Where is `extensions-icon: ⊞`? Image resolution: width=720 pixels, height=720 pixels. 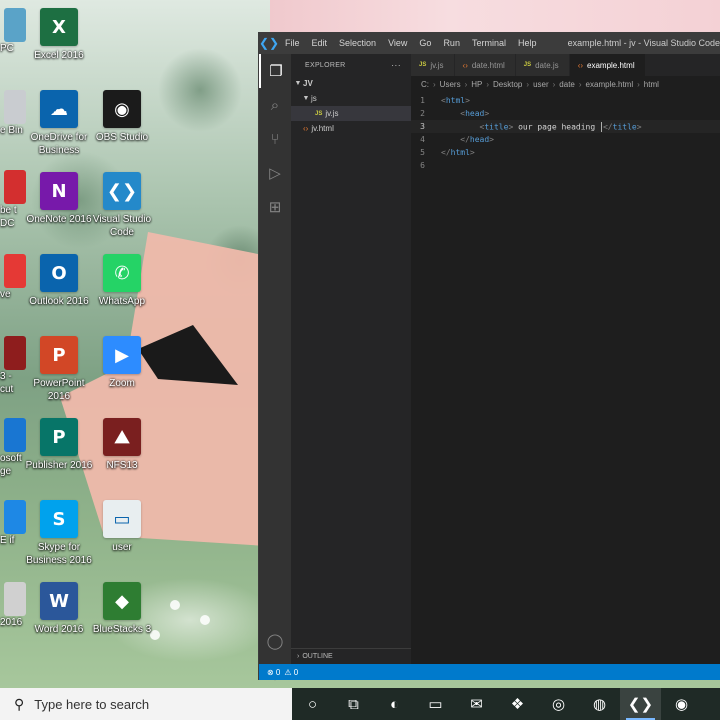
extensions-icon: ⊞ is located at coordinates (275, 207).